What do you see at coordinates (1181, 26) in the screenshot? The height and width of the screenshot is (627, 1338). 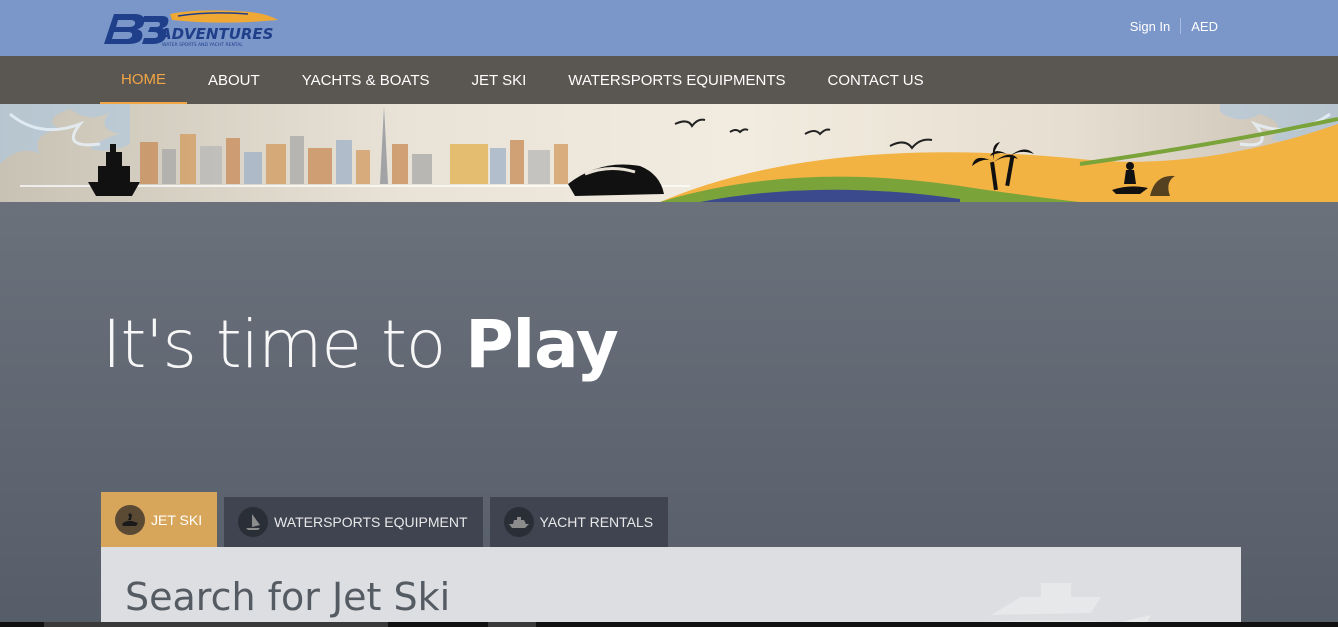 I see `divider` at bounding box center [1181, 26].